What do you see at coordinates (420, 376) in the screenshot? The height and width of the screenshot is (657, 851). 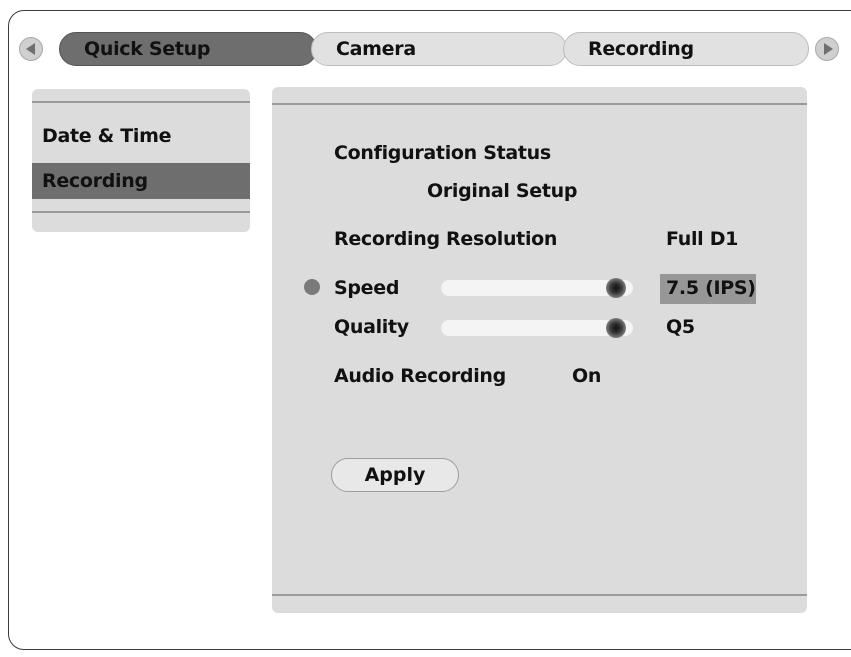 I see `audio-recording-label: Audio Recording` at bounding box center [420, 376].